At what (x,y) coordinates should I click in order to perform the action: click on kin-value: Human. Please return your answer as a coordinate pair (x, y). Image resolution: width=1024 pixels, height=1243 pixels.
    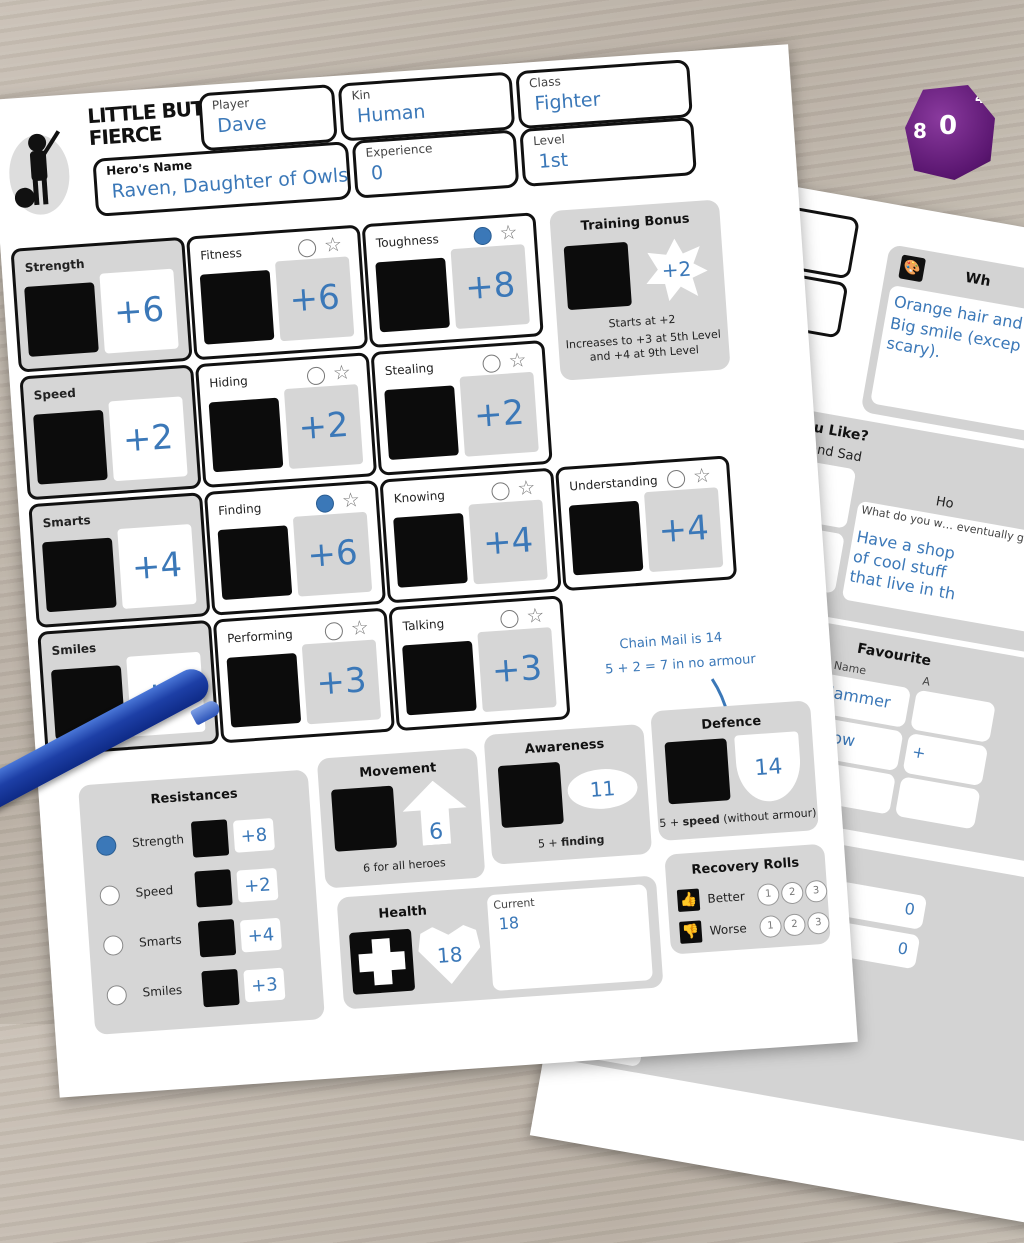
    Looking at the image, I should click on (391, 114).